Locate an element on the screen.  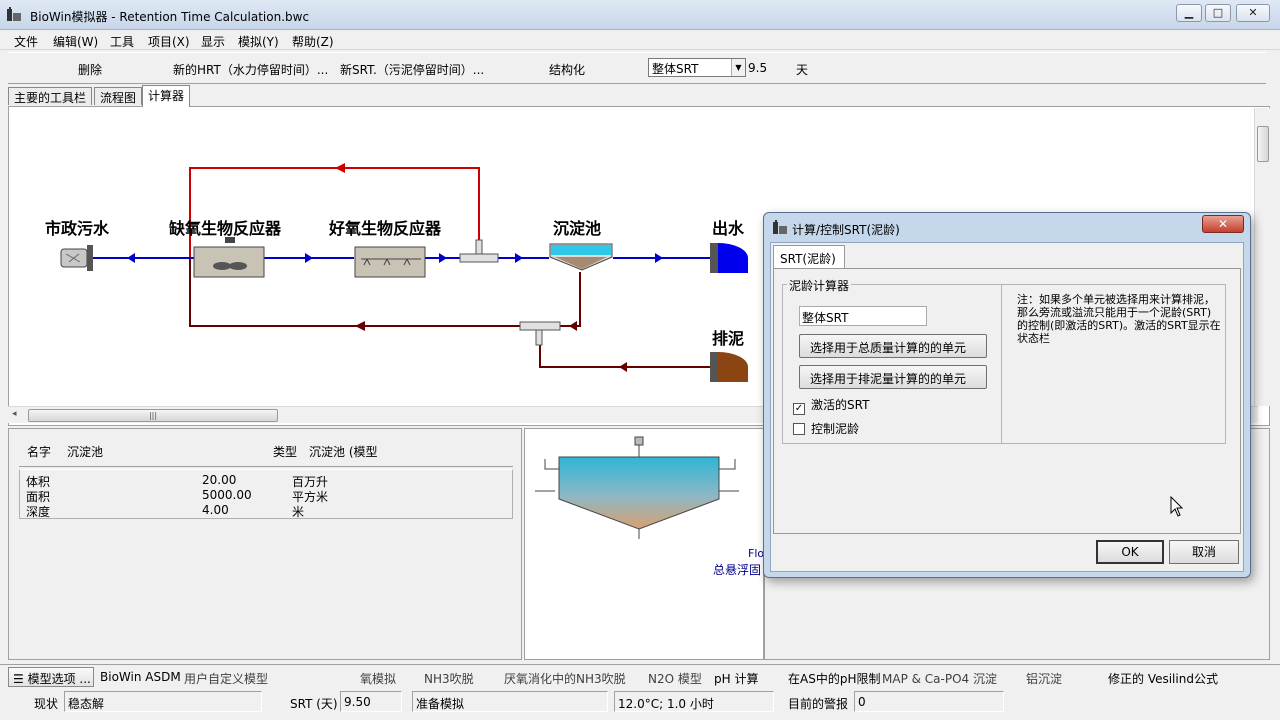
anoxic-reactor is located at coordinates (229, 262).